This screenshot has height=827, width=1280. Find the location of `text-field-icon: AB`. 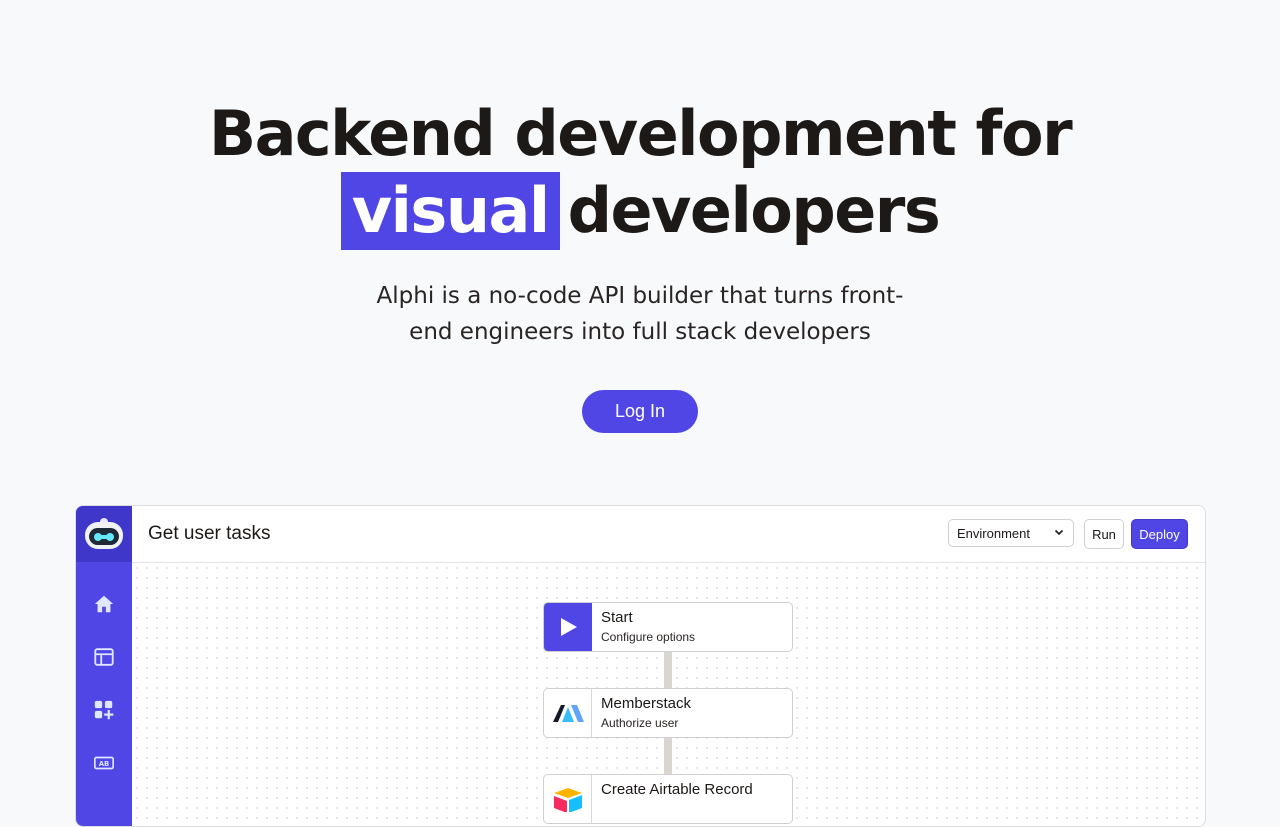

text-field-icon: AB is located at coordinates (104, 763).